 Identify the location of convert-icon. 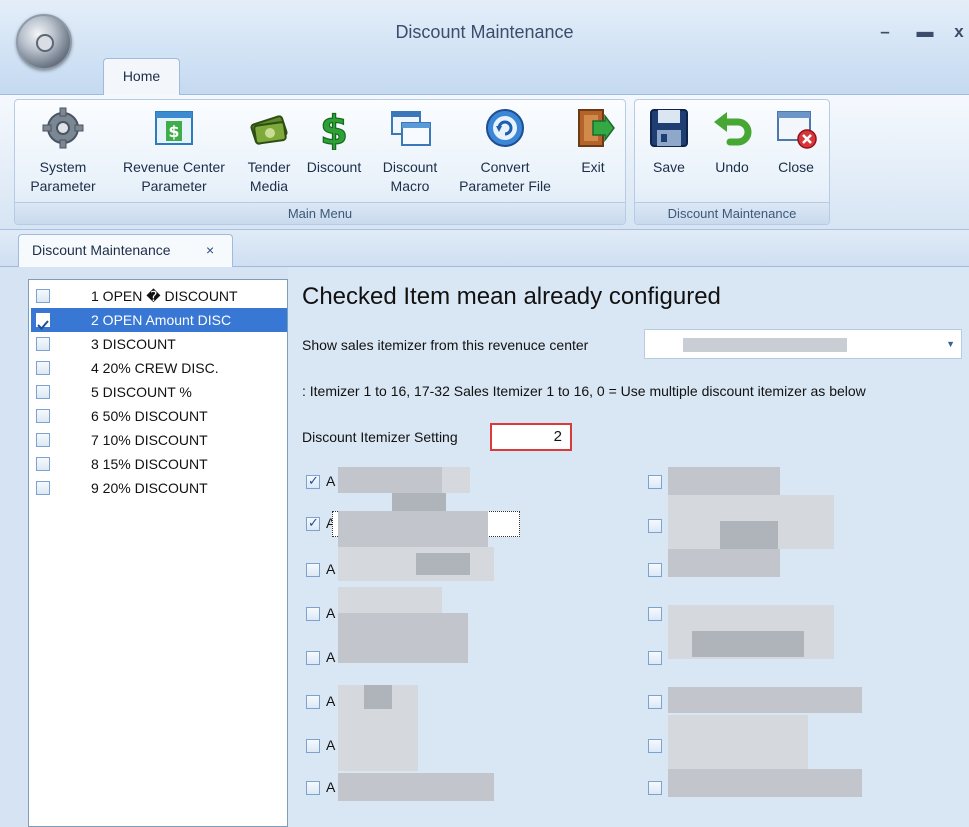
(505, 128).